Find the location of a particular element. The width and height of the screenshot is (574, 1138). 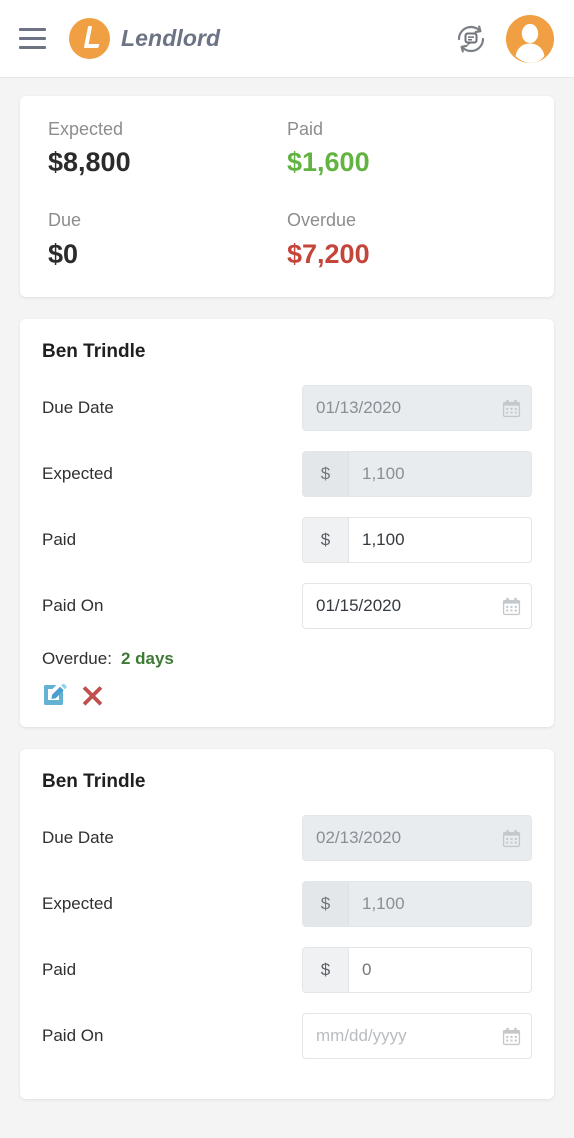

summary-cell-due: Due $0 is located at coordinates (167, 240).